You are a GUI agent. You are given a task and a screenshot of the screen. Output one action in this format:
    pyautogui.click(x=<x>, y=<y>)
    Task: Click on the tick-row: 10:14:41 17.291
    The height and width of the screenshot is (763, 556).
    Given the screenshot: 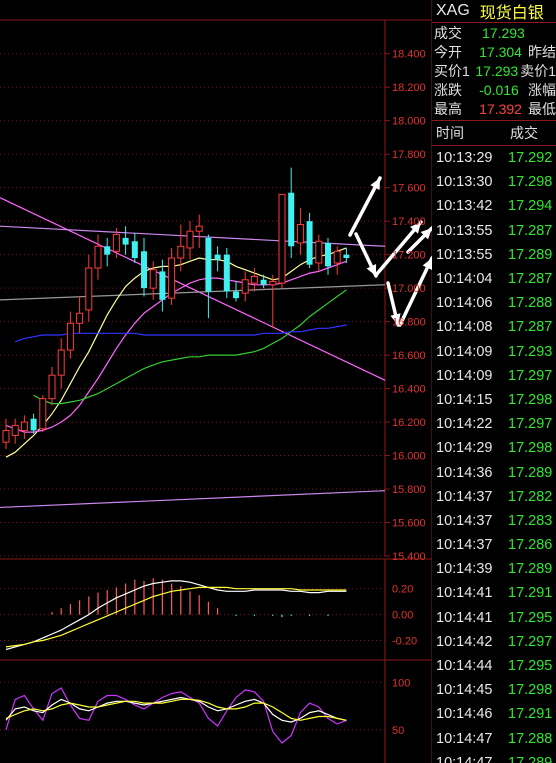 What is the action you would take?
    pyautogui.click(x=494, y=593)
    